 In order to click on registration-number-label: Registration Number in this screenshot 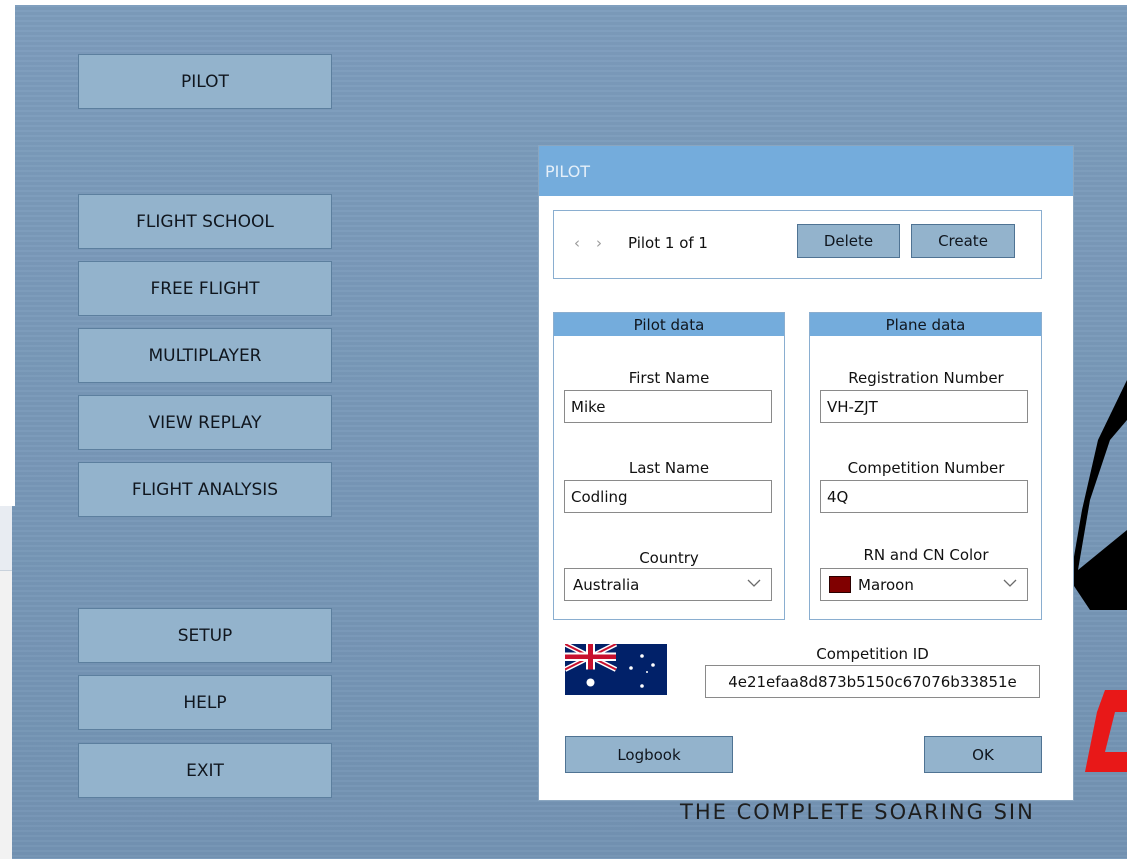, I will do `click(926, 378)`.